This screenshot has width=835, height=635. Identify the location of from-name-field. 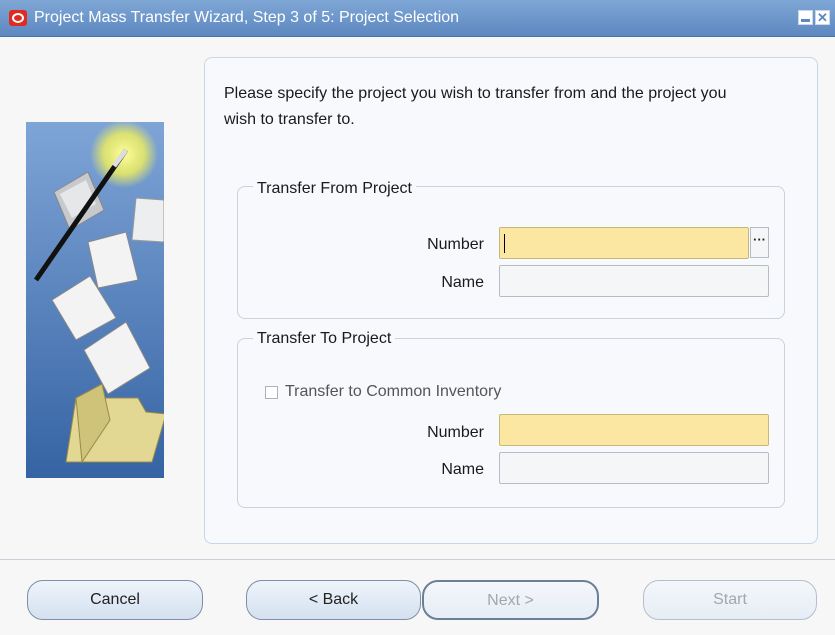
(634, 281).